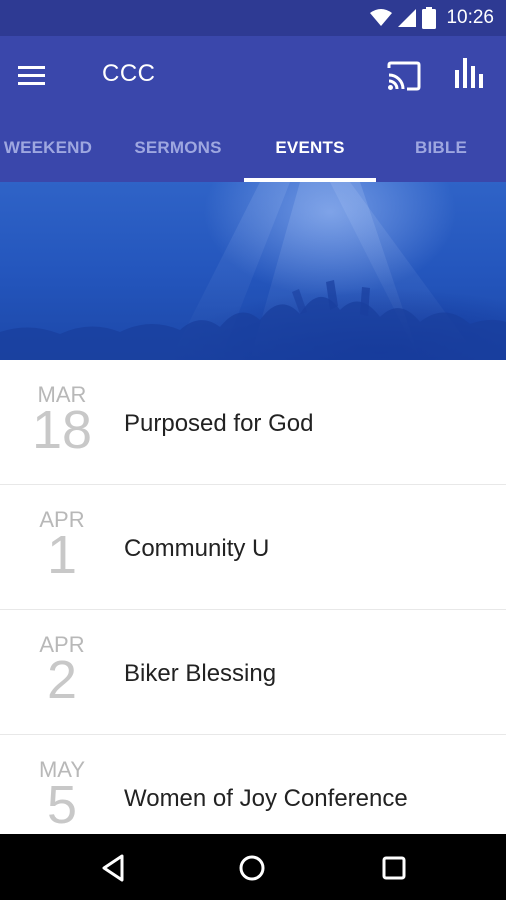 The width and height of the screenshot is (506, 900). I want to click on wifi-icon, so click(381, 18).